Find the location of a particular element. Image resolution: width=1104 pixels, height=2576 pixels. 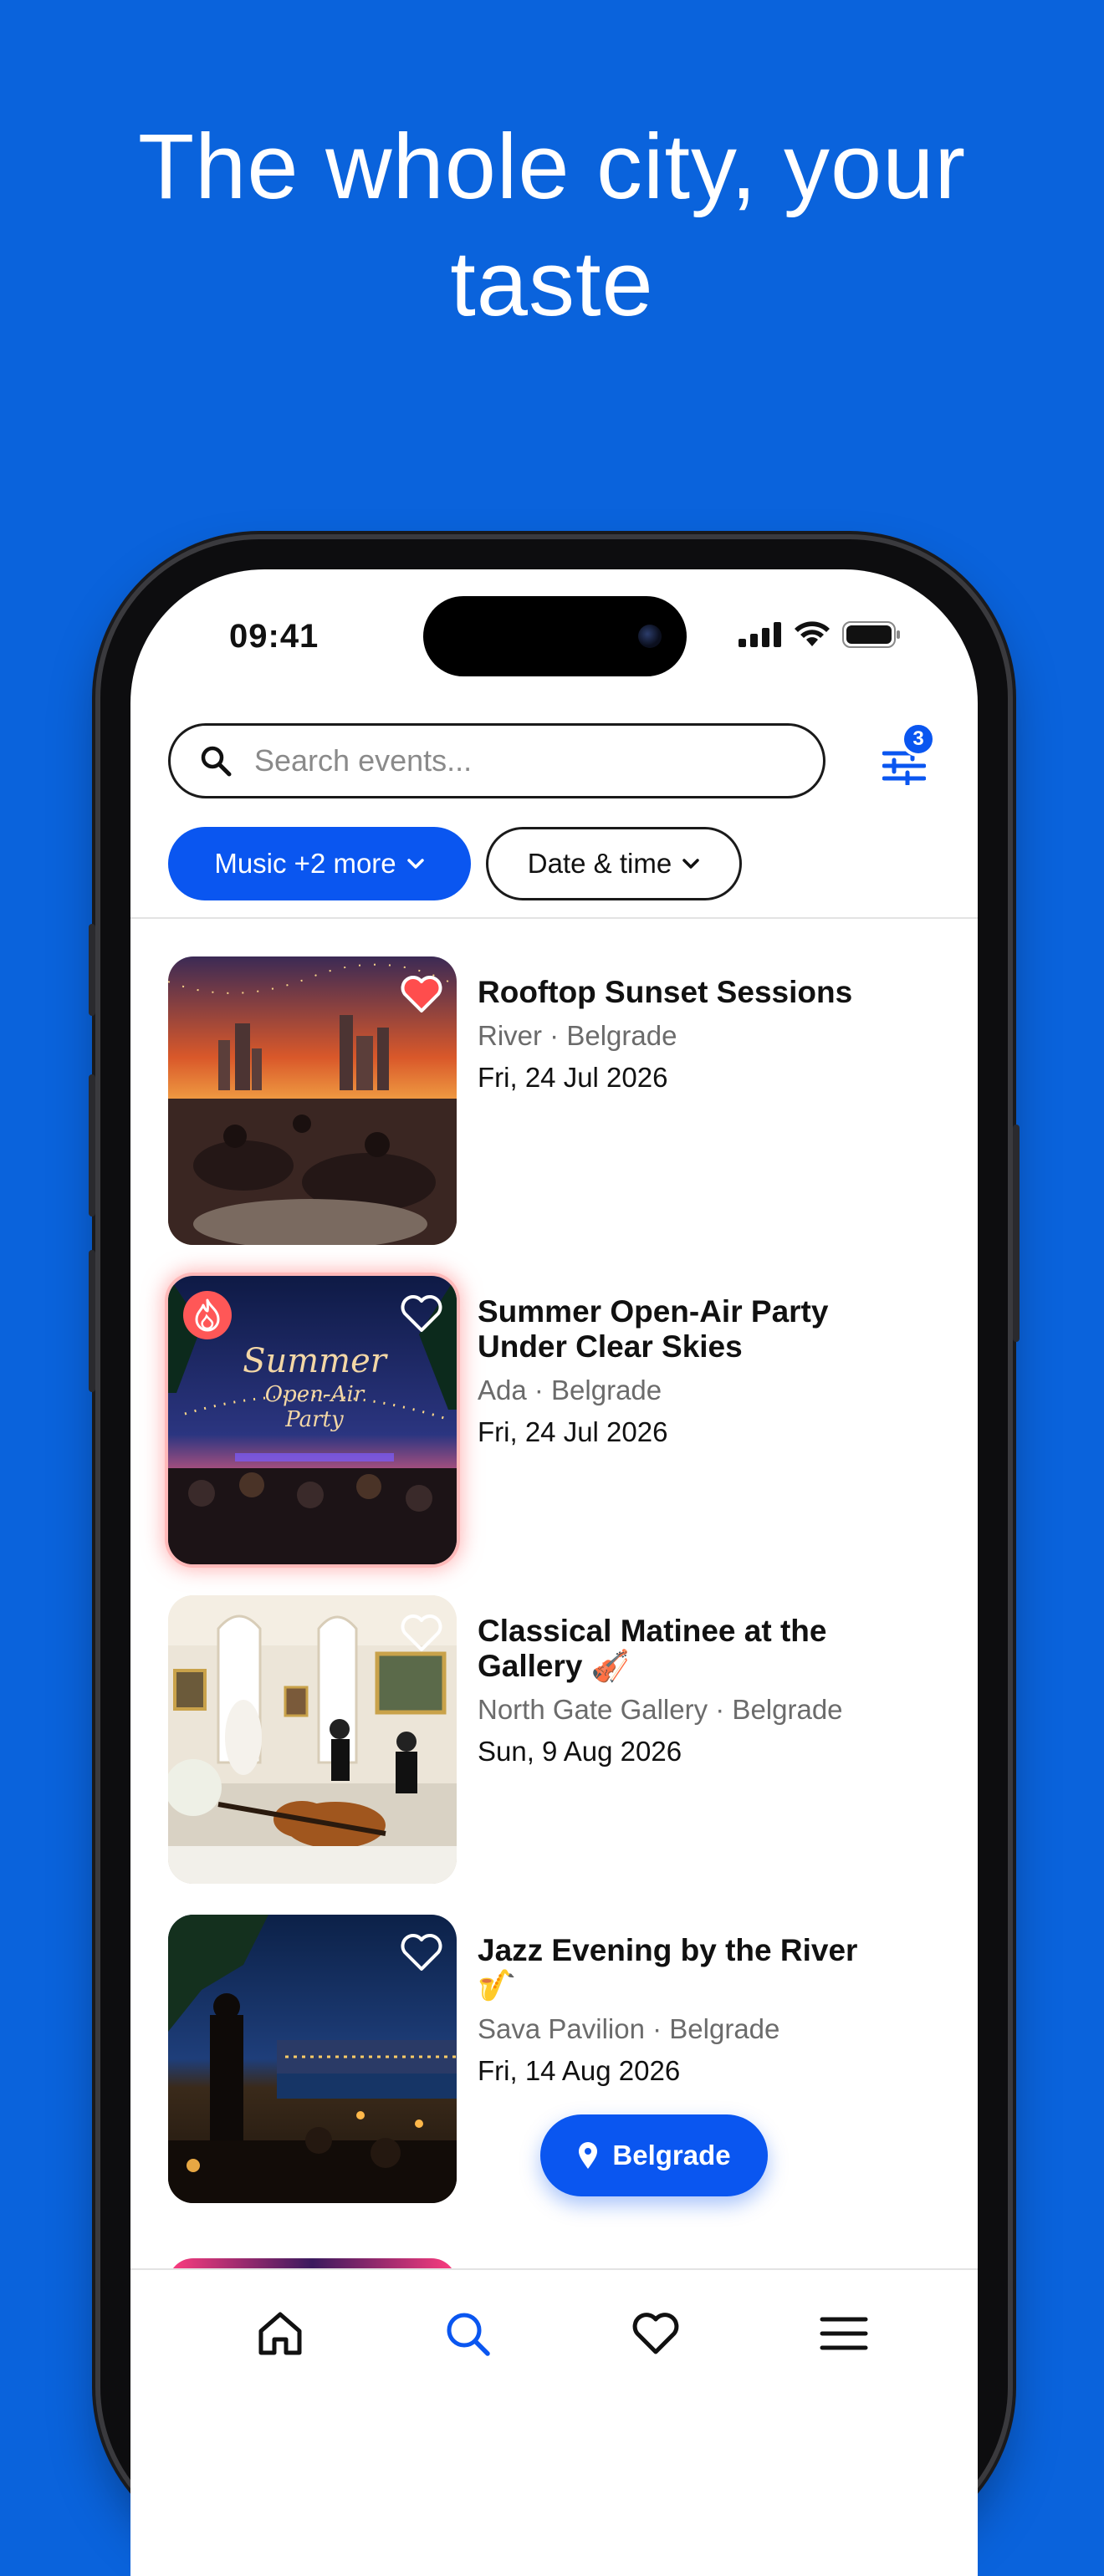

hero-title: The whole city, your taste is located at coordinates (552, 225).